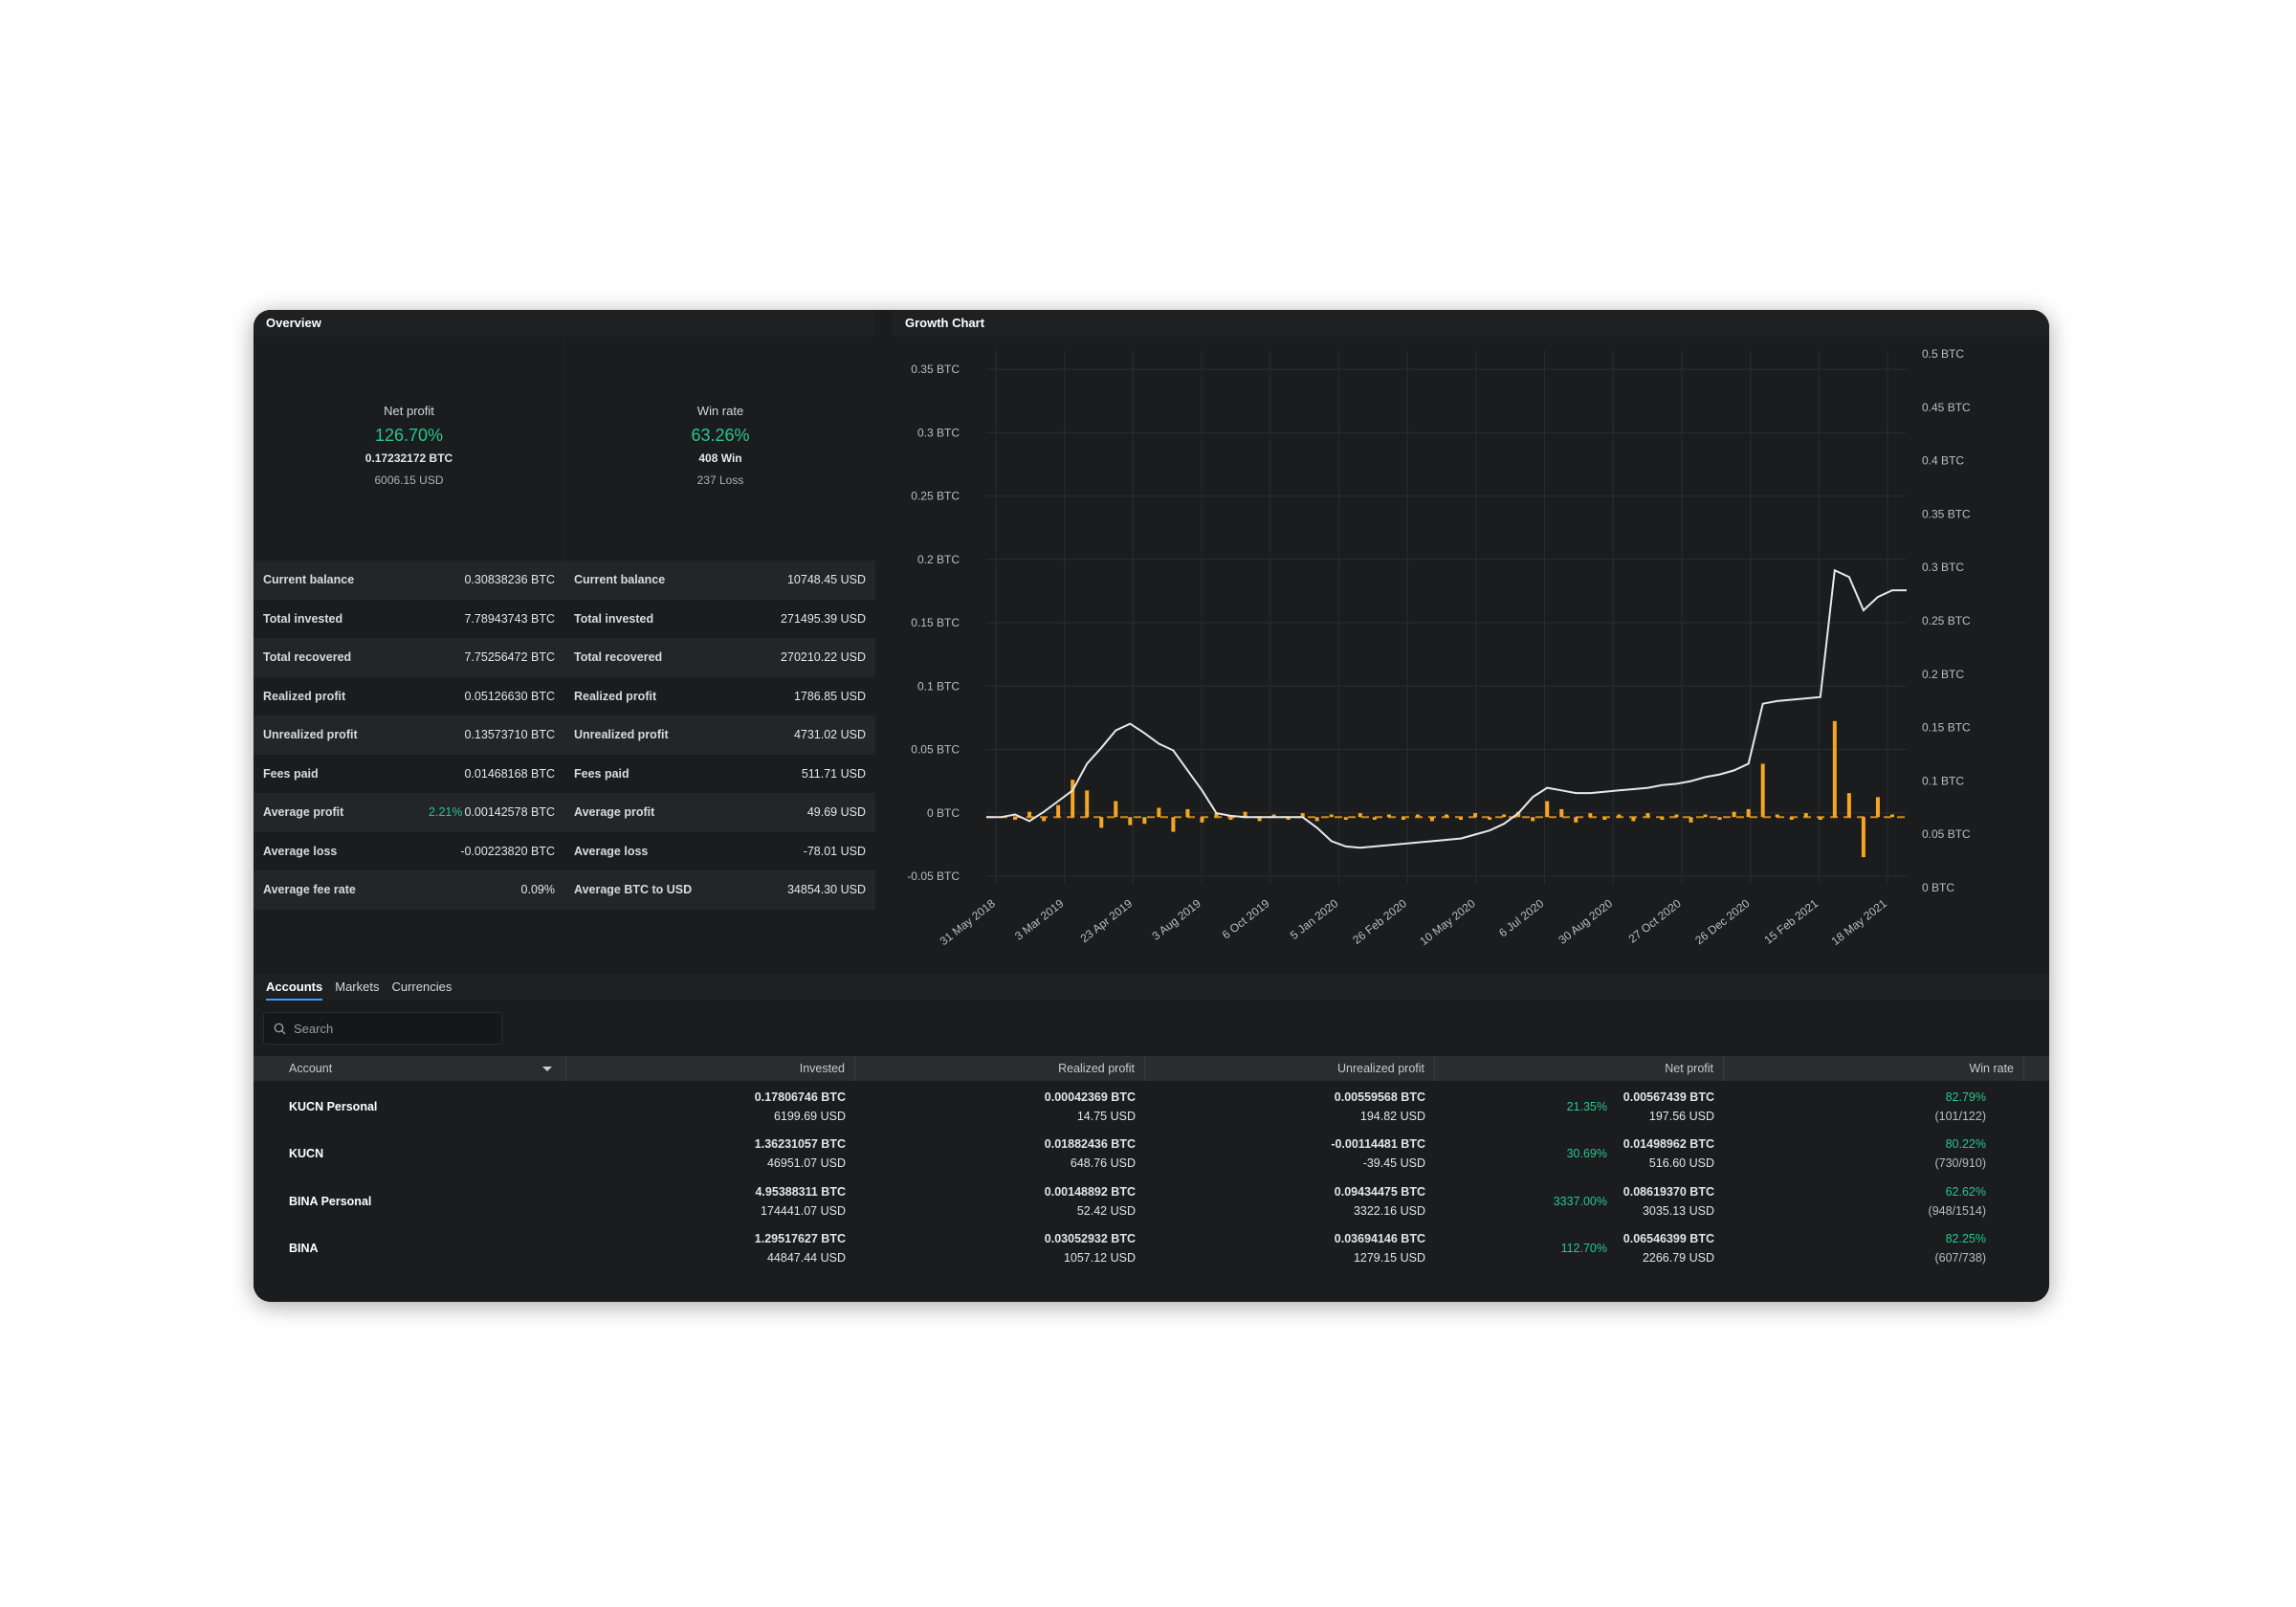 The image size is (2296, 1607). Describe the element at coordinates (1380, 1239) in the screenshot. I see `unrealized-btc: 0.03694146 BTC` at that location.